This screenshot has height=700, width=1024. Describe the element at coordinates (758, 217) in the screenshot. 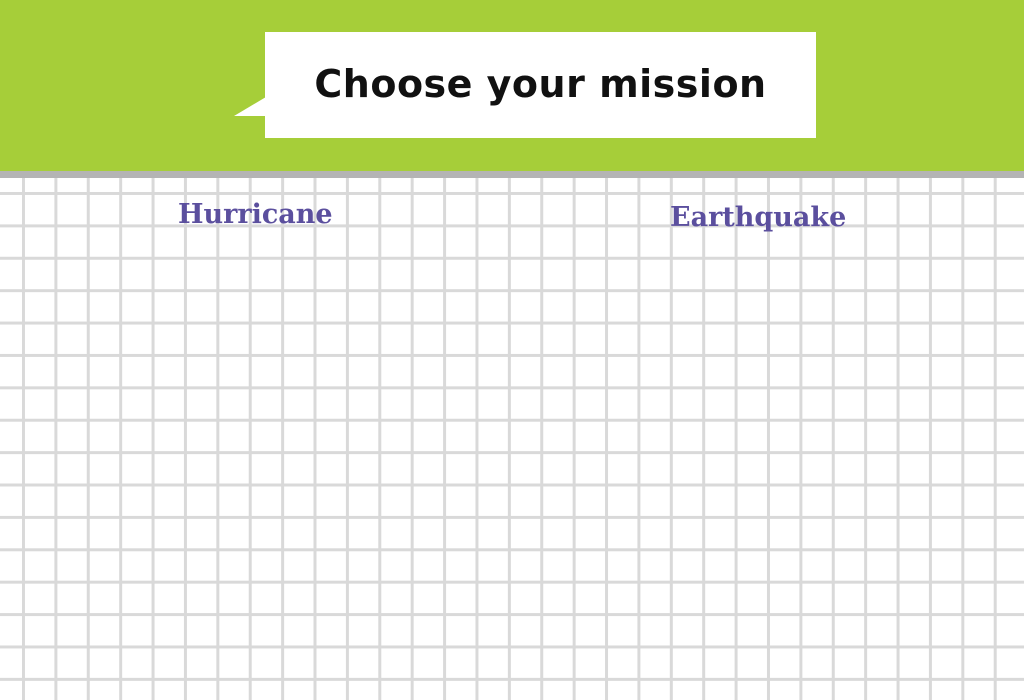

I see `mission-option-earthquake: Earthquake` at that location.